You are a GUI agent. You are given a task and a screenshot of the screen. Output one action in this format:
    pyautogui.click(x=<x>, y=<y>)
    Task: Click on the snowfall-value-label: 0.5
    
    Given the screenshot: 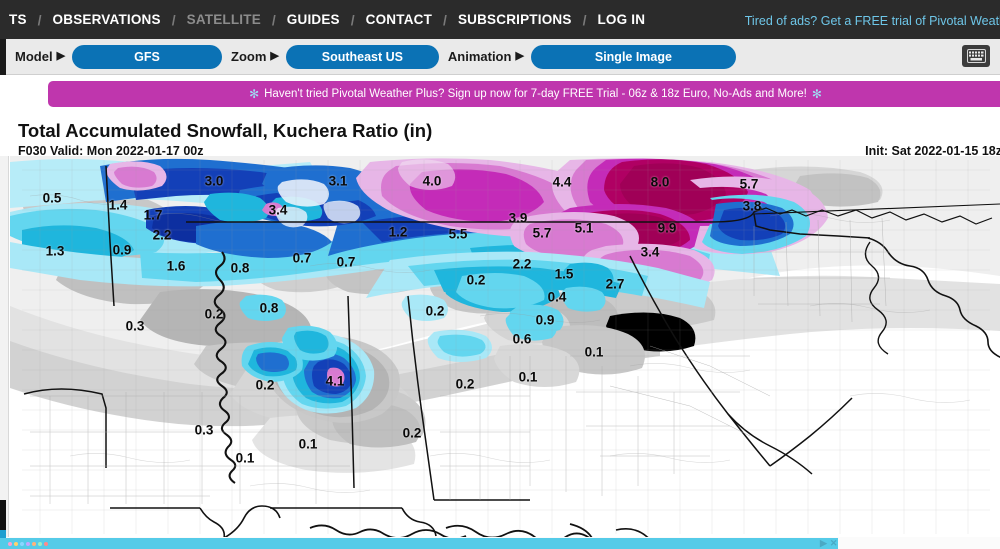 What is the action you would take?
    pyautogui.click(x=52, y=198)
    